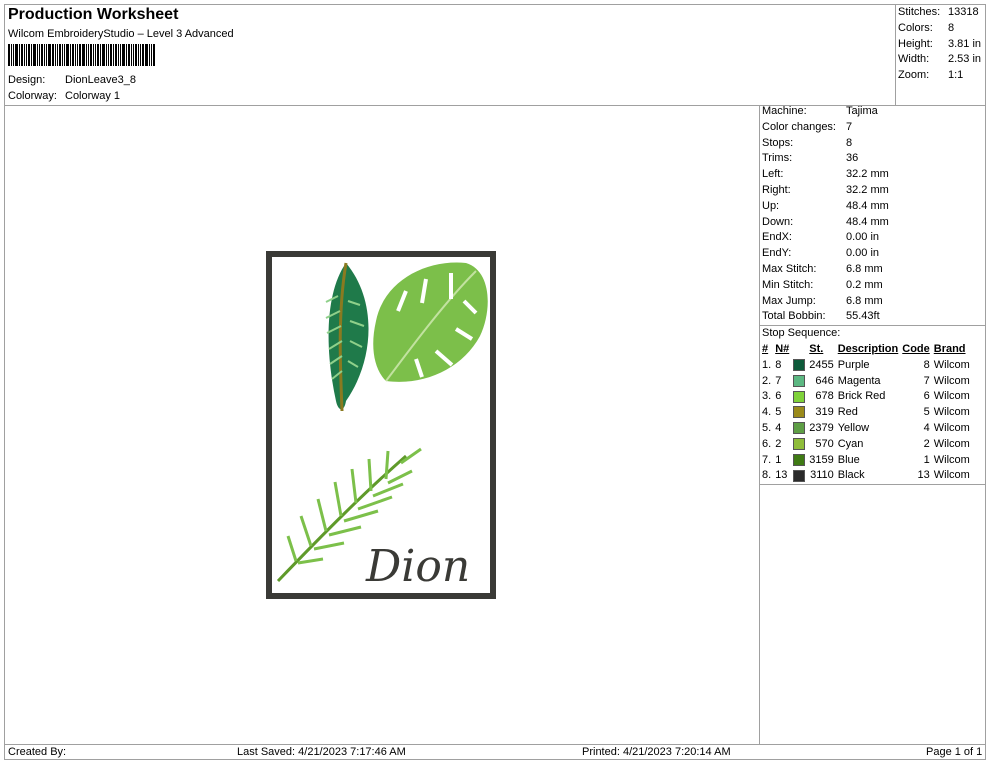  I want to click on row-stitches: 2379, so click(821, 428).